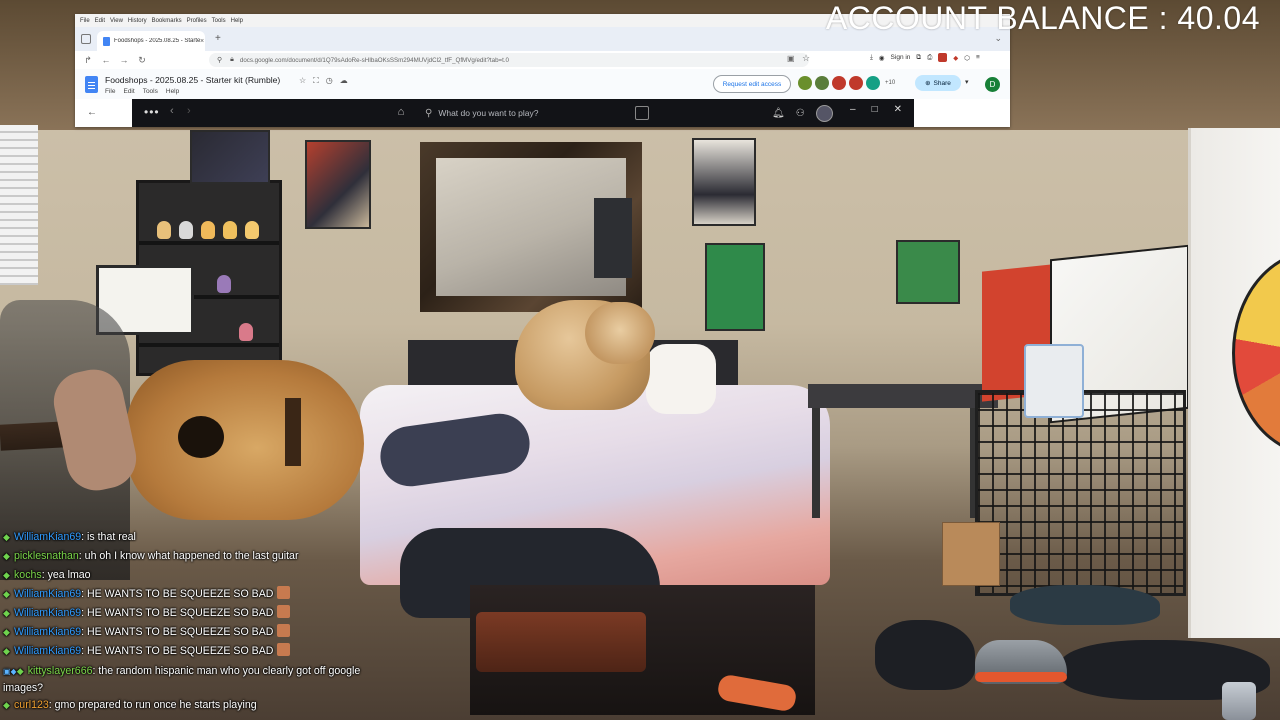  I want to click on share-button: ⊕ Share, so click(938, 83).